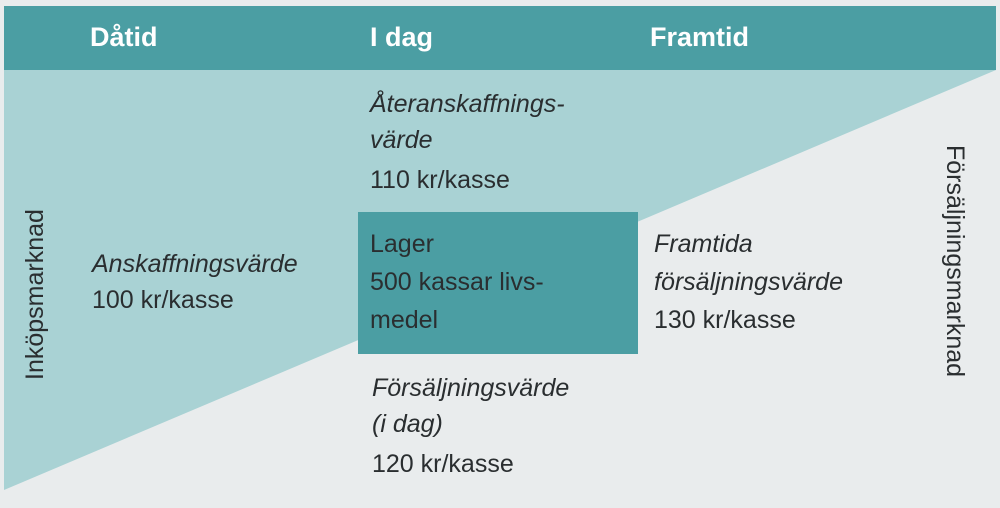 The width and height of the screenshot is (1000, 508). I want to click on header-future: Framtid, so click(700, 37).